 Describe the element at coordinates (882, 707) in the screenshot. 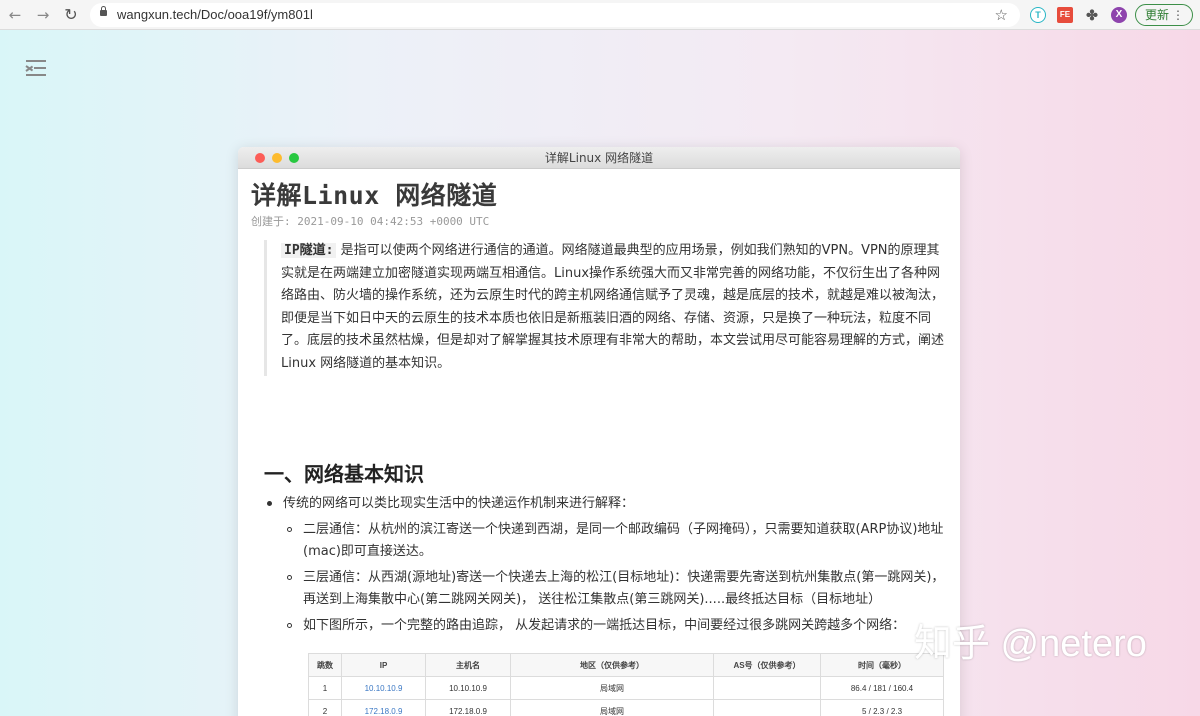

I see `table-cell: 5 / 2.3 / 2.3` at that location.